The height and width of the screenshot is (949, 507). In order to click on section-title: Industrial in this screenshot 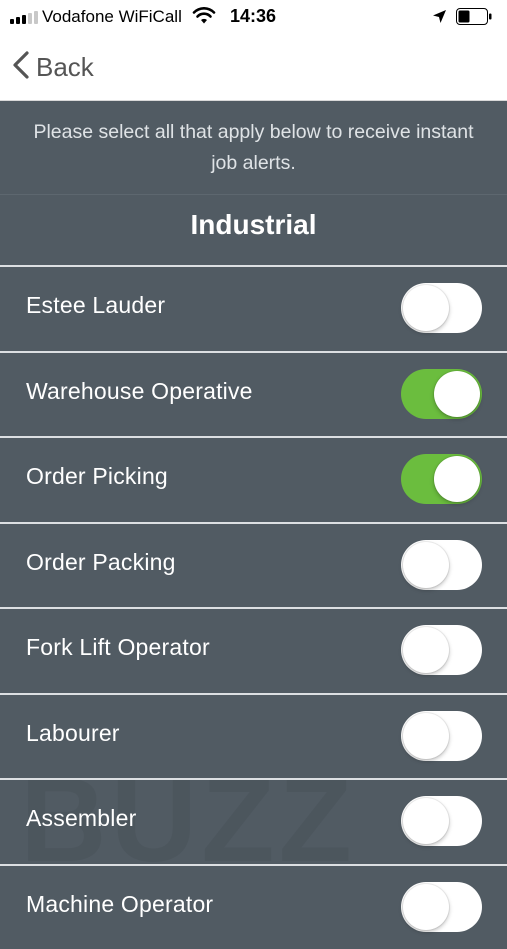, I will do `click(253, 224)`.